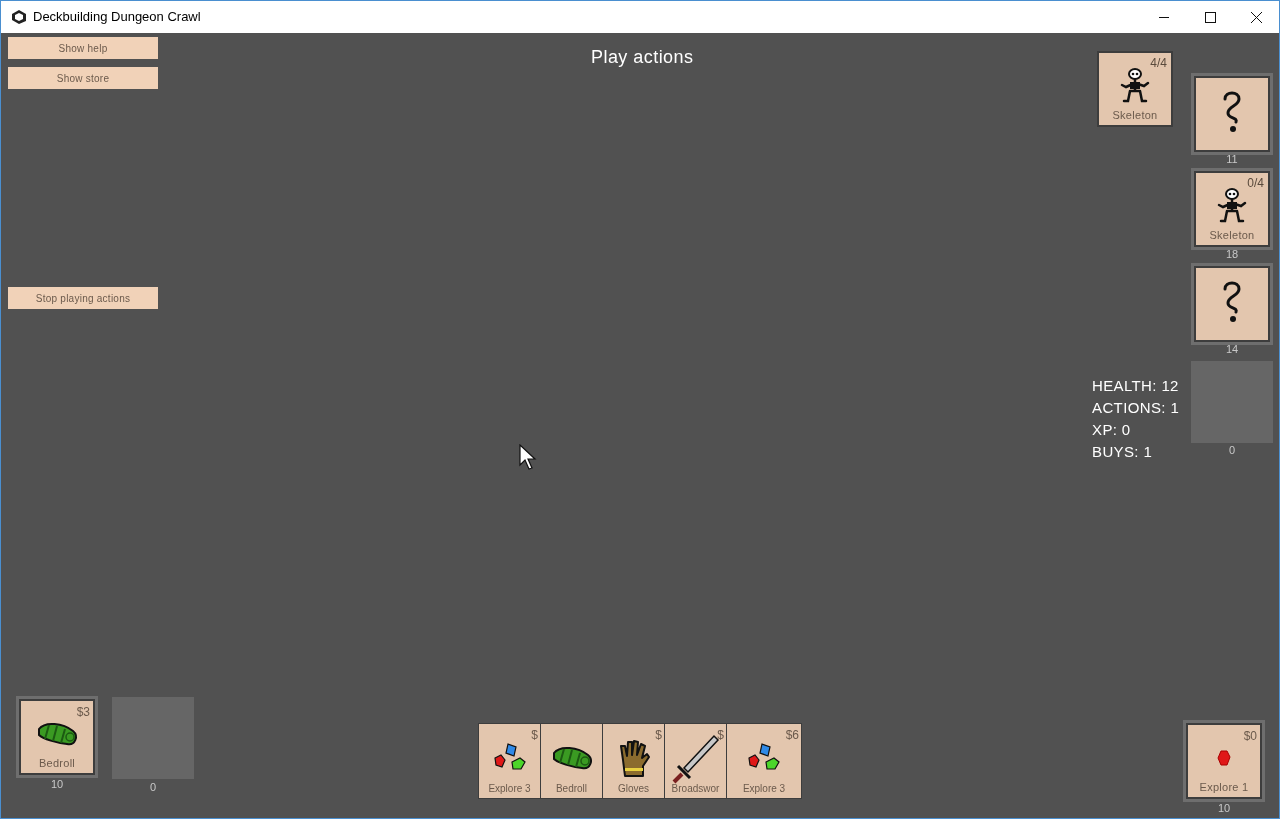 The height and width of the screenshot is (819, 1280). What do you see at coordinates (764, 761) in the screenshot?
I see `hand-card: $6 Explore 3` at bounding box center [764, 761].